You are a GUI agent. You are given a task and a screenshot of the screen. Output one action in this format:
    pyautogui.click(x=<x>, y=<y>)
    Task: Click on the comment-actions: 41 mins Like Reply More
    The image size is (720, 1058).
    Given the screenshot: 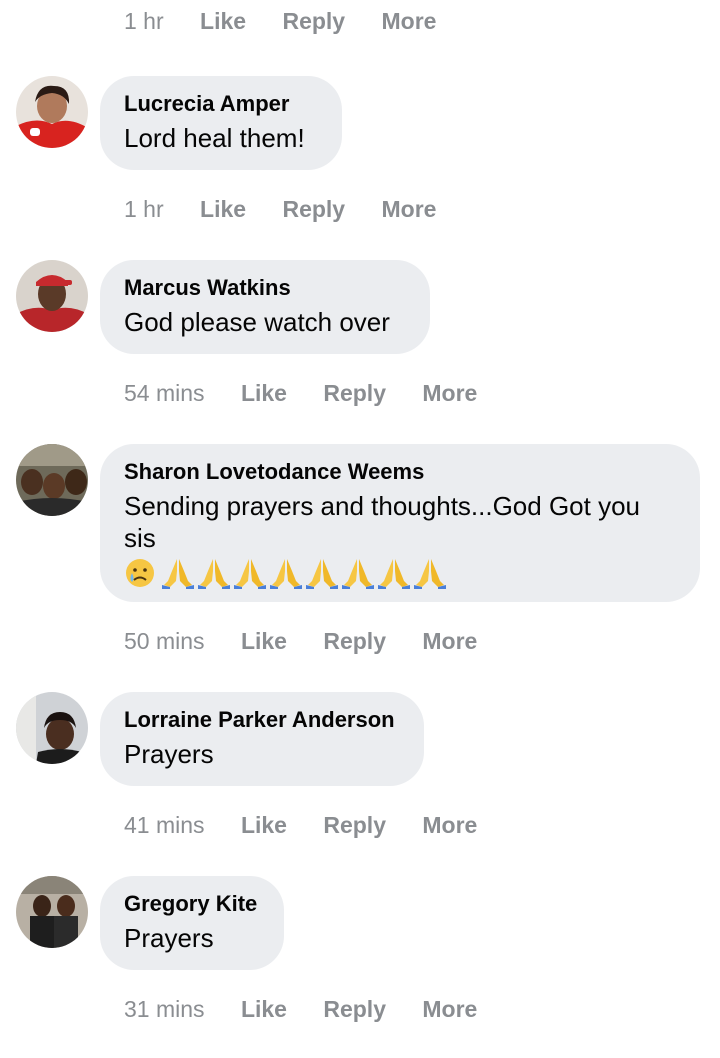 What is the action you would take?
    pyautogui.click(x=315, y=825)
    